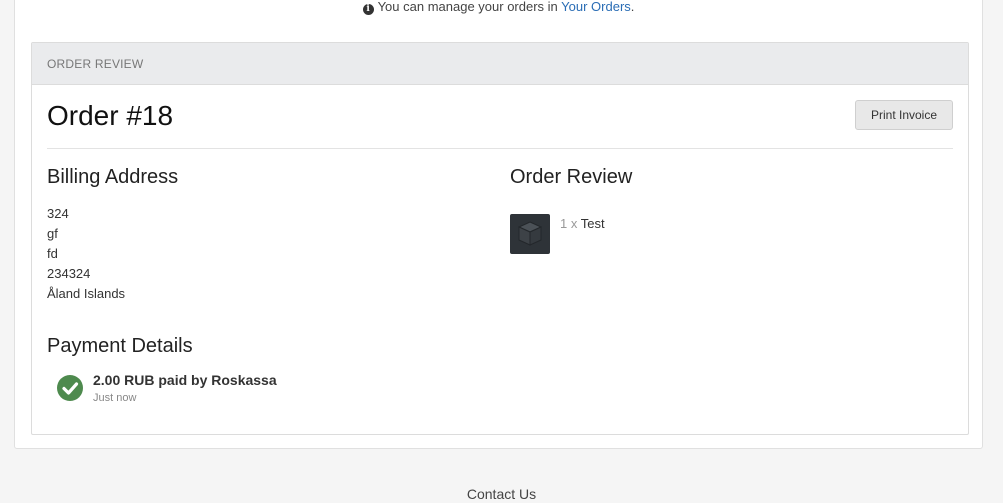  I want to click on order-item: 1 x Test, so click(582, 224).